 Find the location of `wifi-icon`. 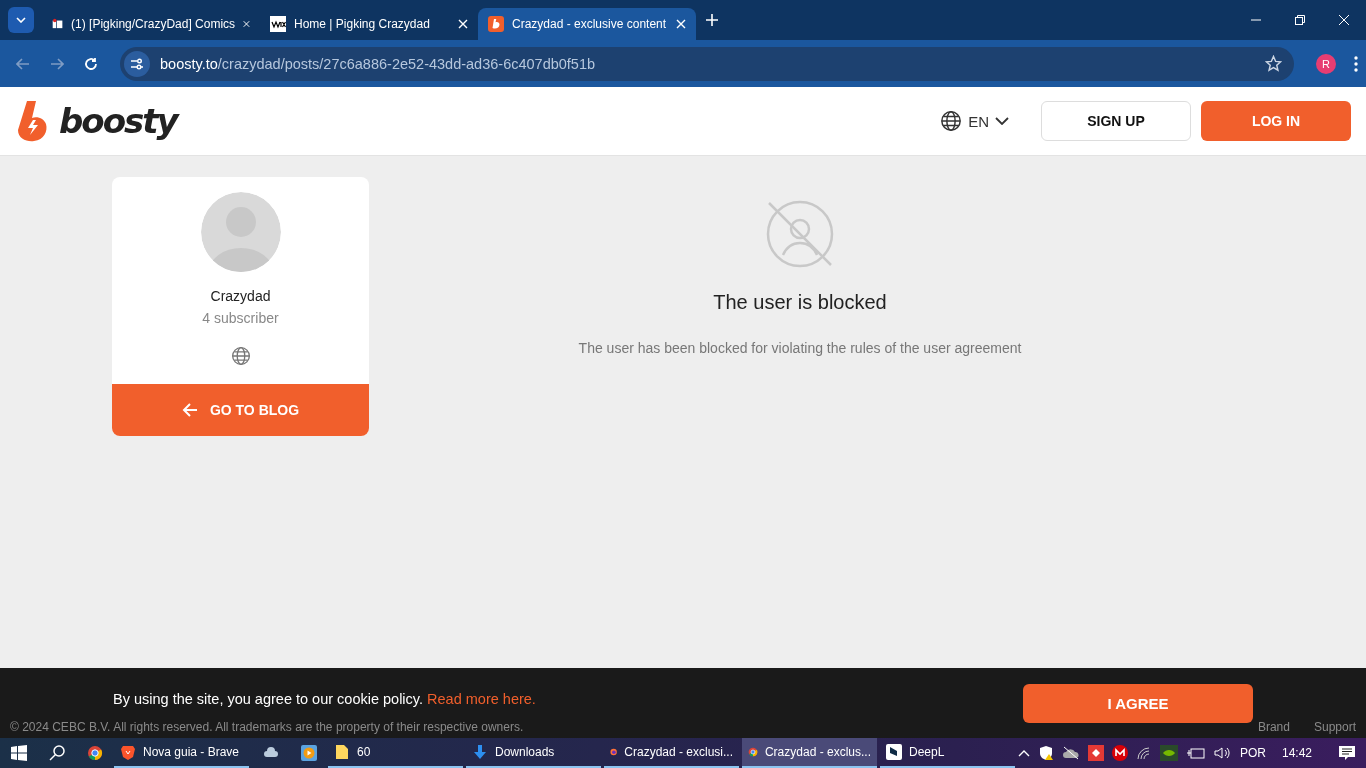

wifi-icon is located at coordinates (1144, 753).